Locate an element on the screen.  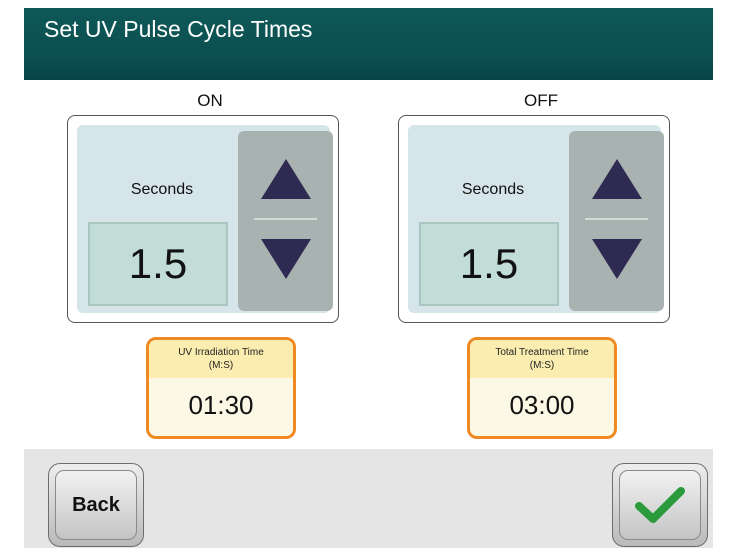
uv-irradiation-unit: (M:S) is located at coordinates (221, 365).